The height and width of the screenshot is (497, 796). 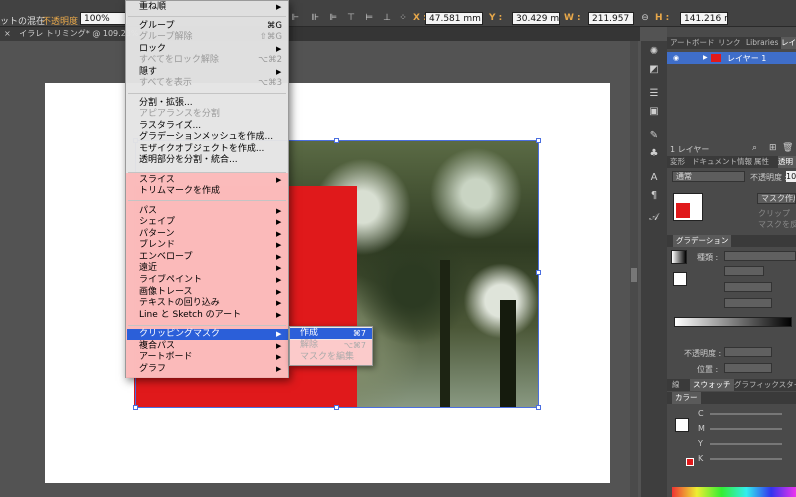 What do you see at coordinates (634, 275) in the screenshot?
I see `scrollbar-thumb` at bounding box center [634, 275].